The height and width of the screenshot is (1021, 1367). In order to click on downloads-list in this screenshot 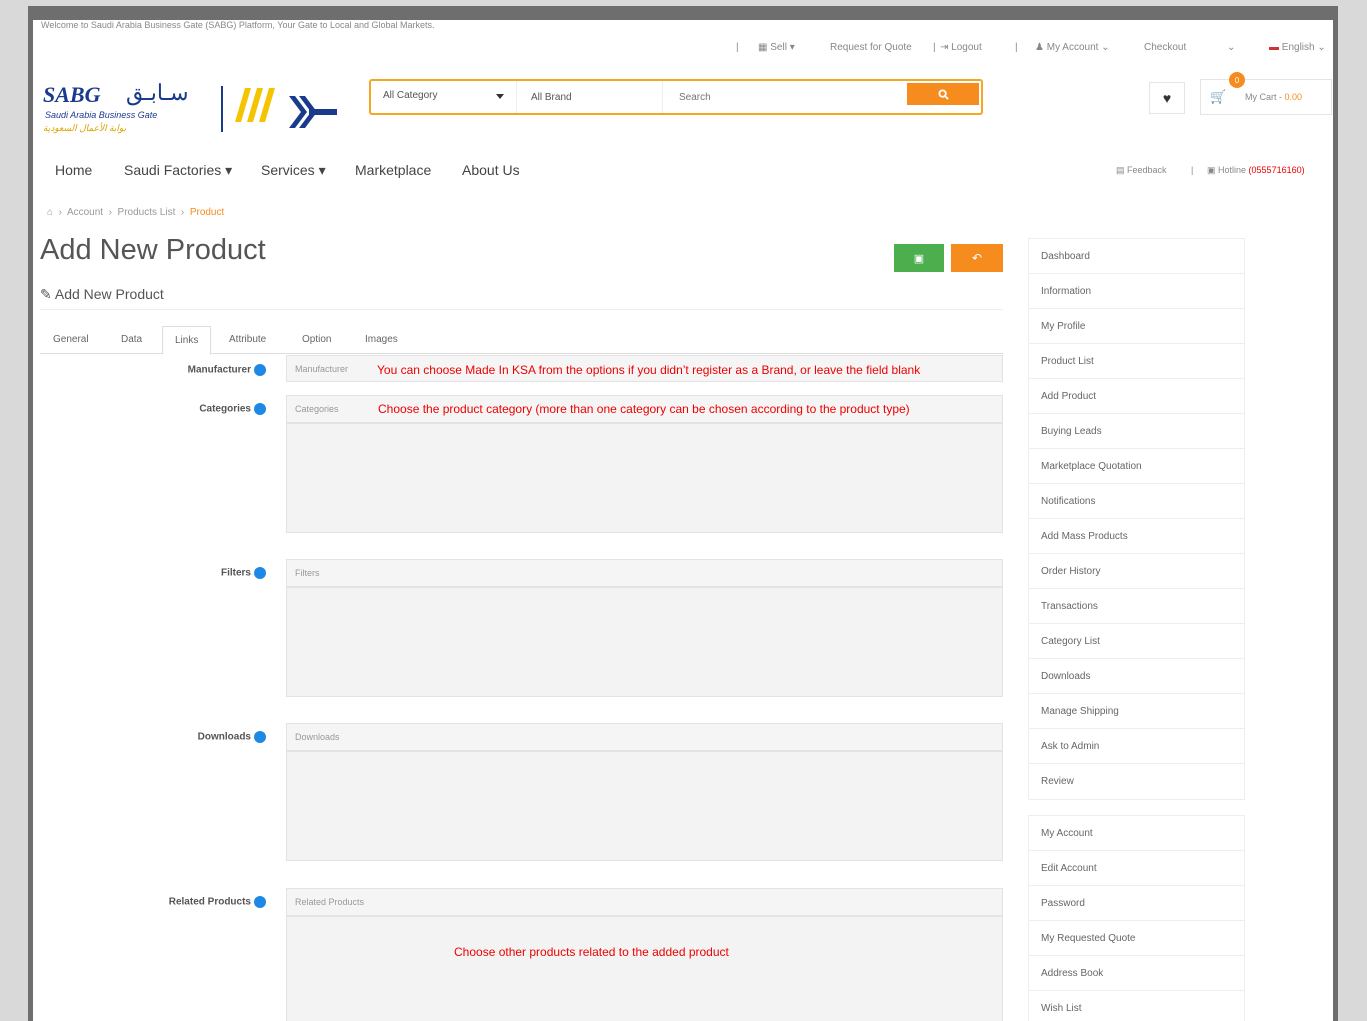, I will do `click(644, 806)`.